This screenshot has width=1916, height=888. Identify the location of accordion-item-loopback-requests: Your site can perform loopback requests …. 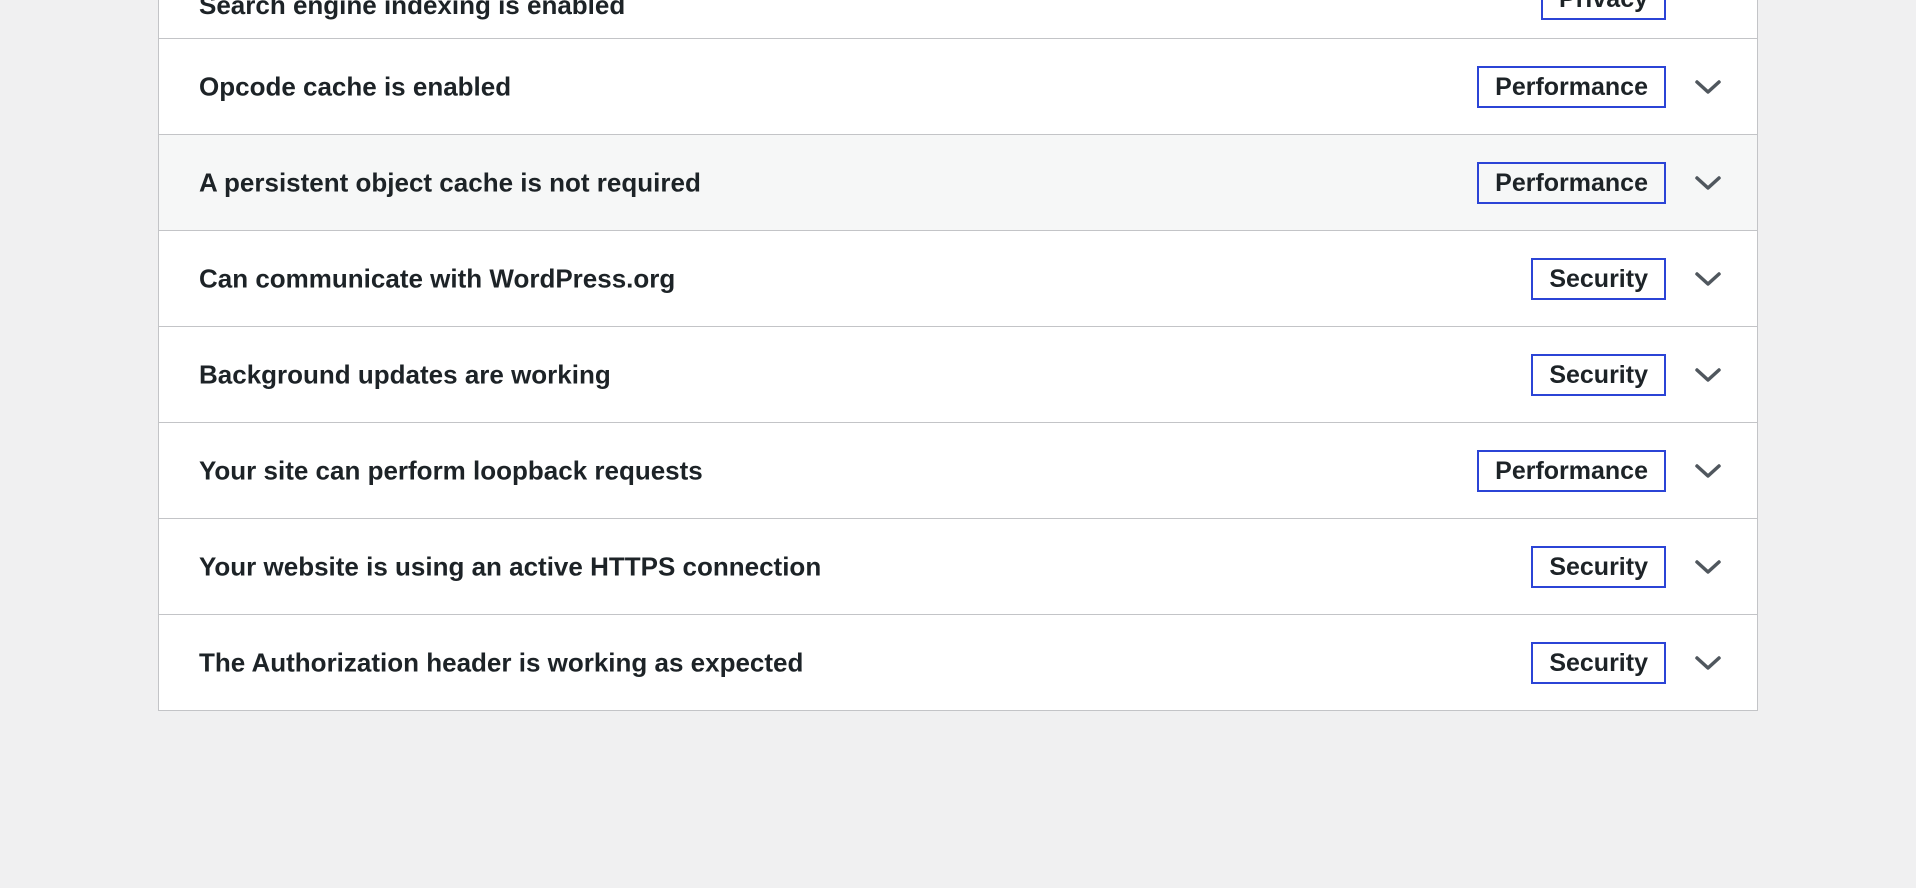
(958, 470).